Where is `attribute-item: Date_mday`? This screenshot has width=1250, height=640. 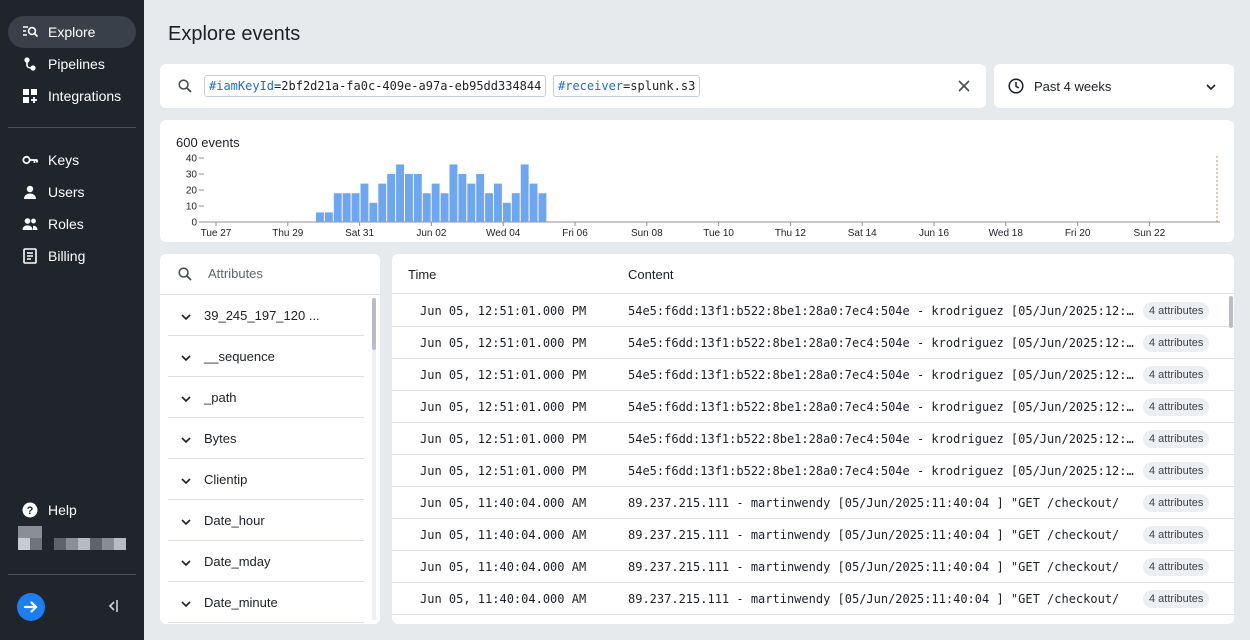 attribute-item: Date_mday is located at coordinates (266, 561).